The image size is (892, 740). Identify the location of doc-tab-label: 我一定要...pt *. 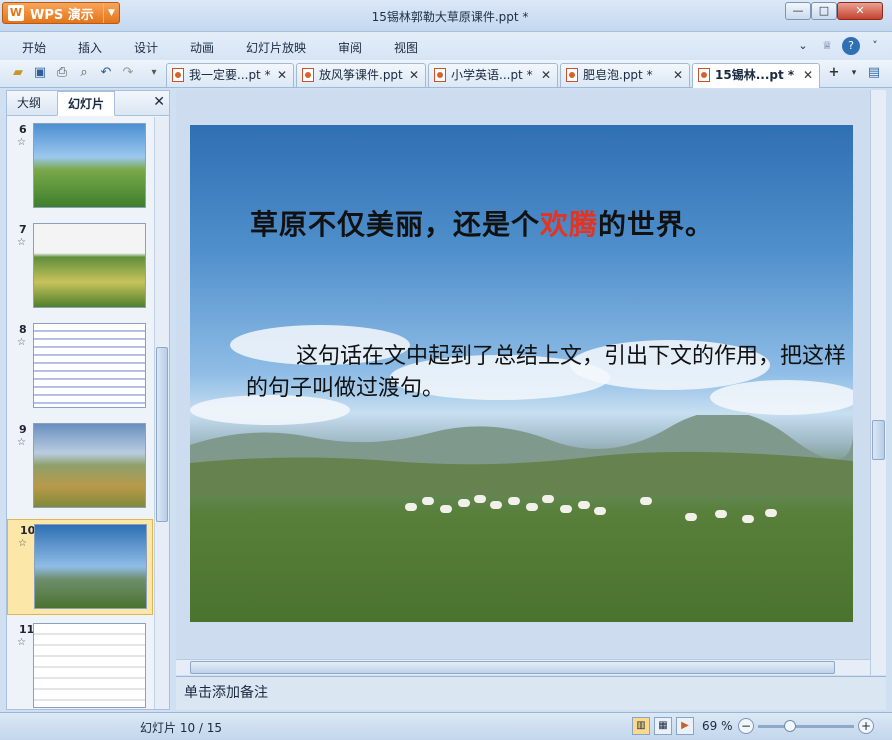
(230, 75).